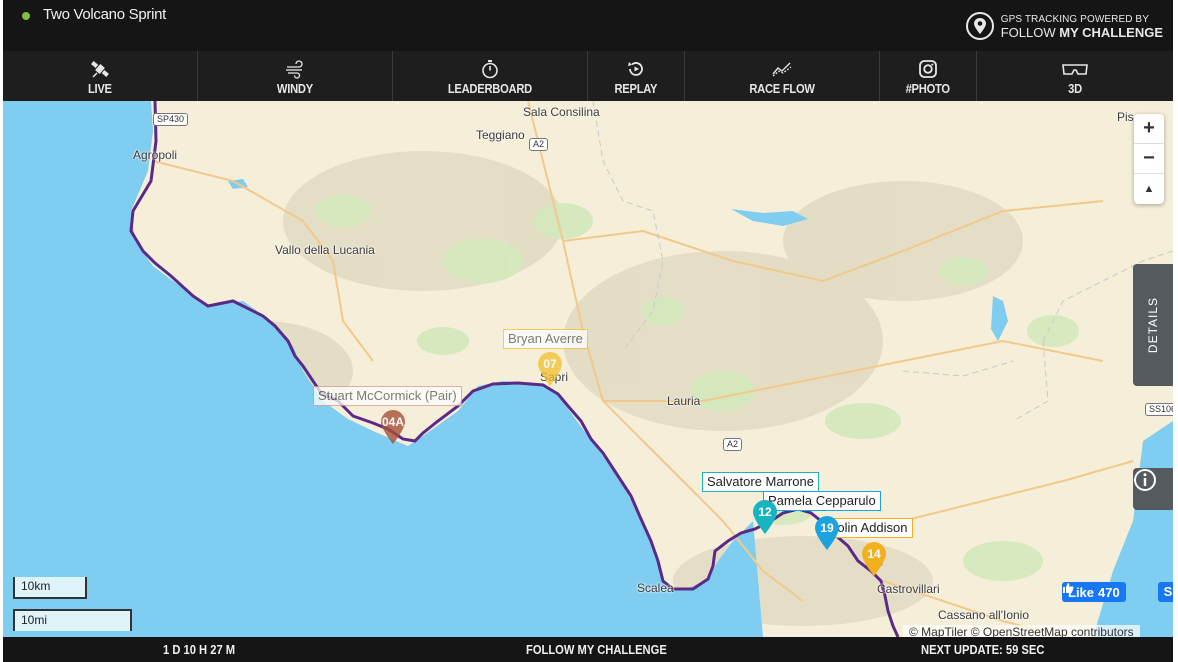 This screenshot has height=662, width=1178. I want to click on rider-marker: 19, so click(827, 533).